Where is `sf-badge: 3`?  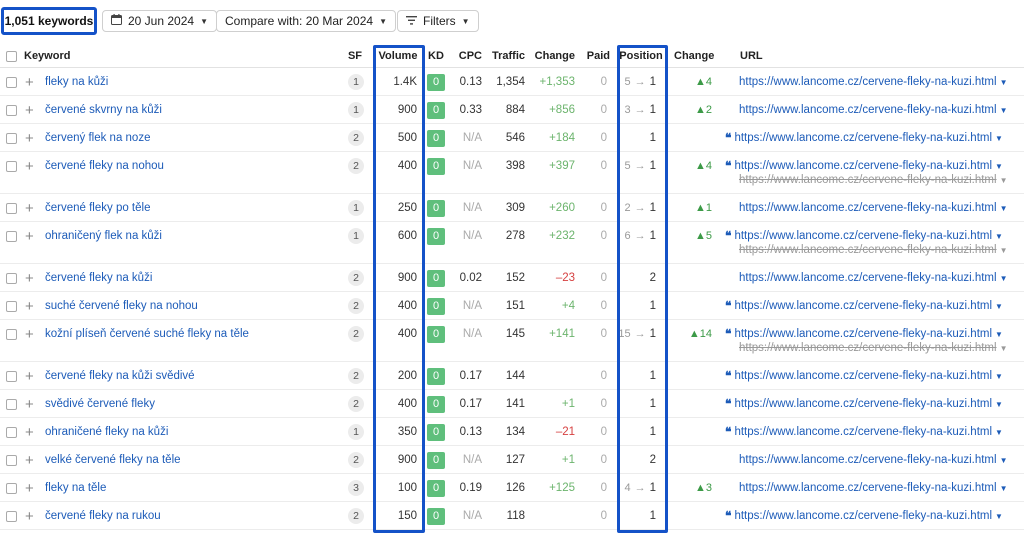 sf-badge: 3 is located at coordinates (356, 488).